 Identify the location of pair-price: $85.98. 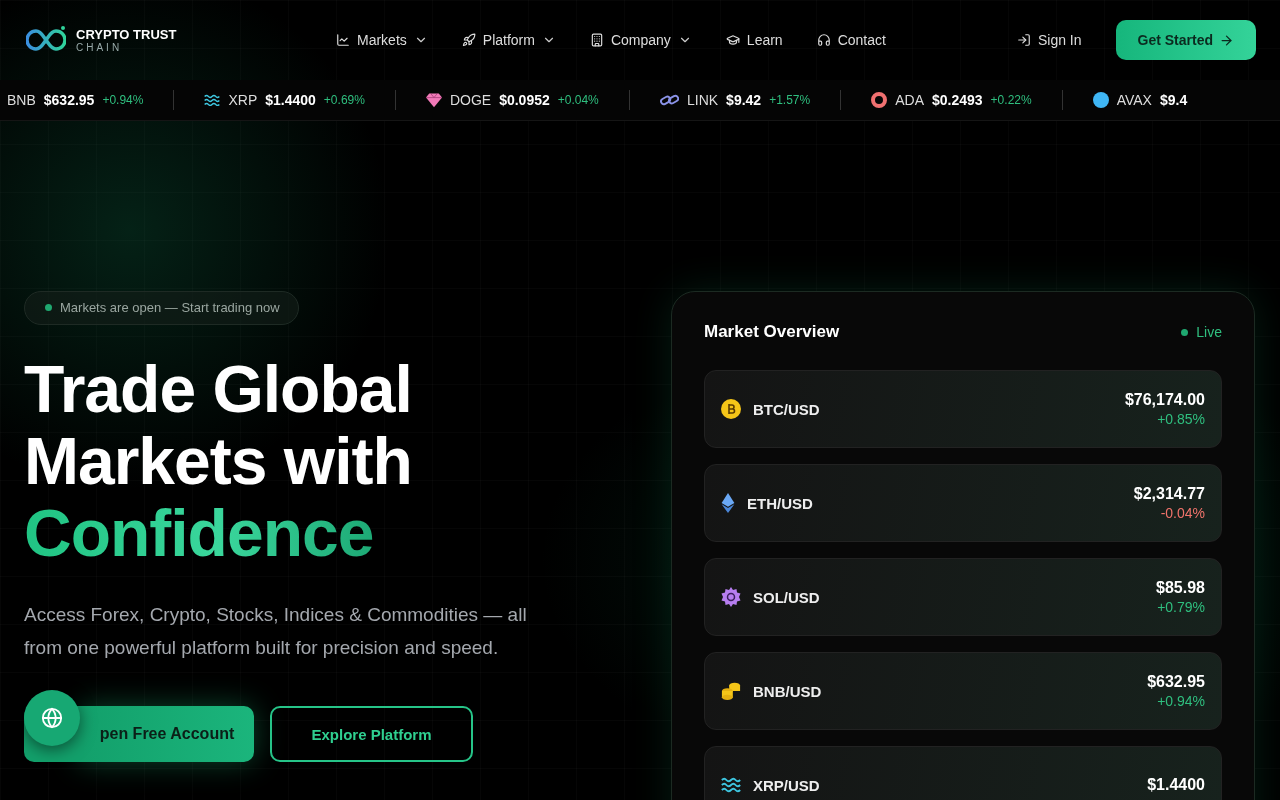
(1180, 588).